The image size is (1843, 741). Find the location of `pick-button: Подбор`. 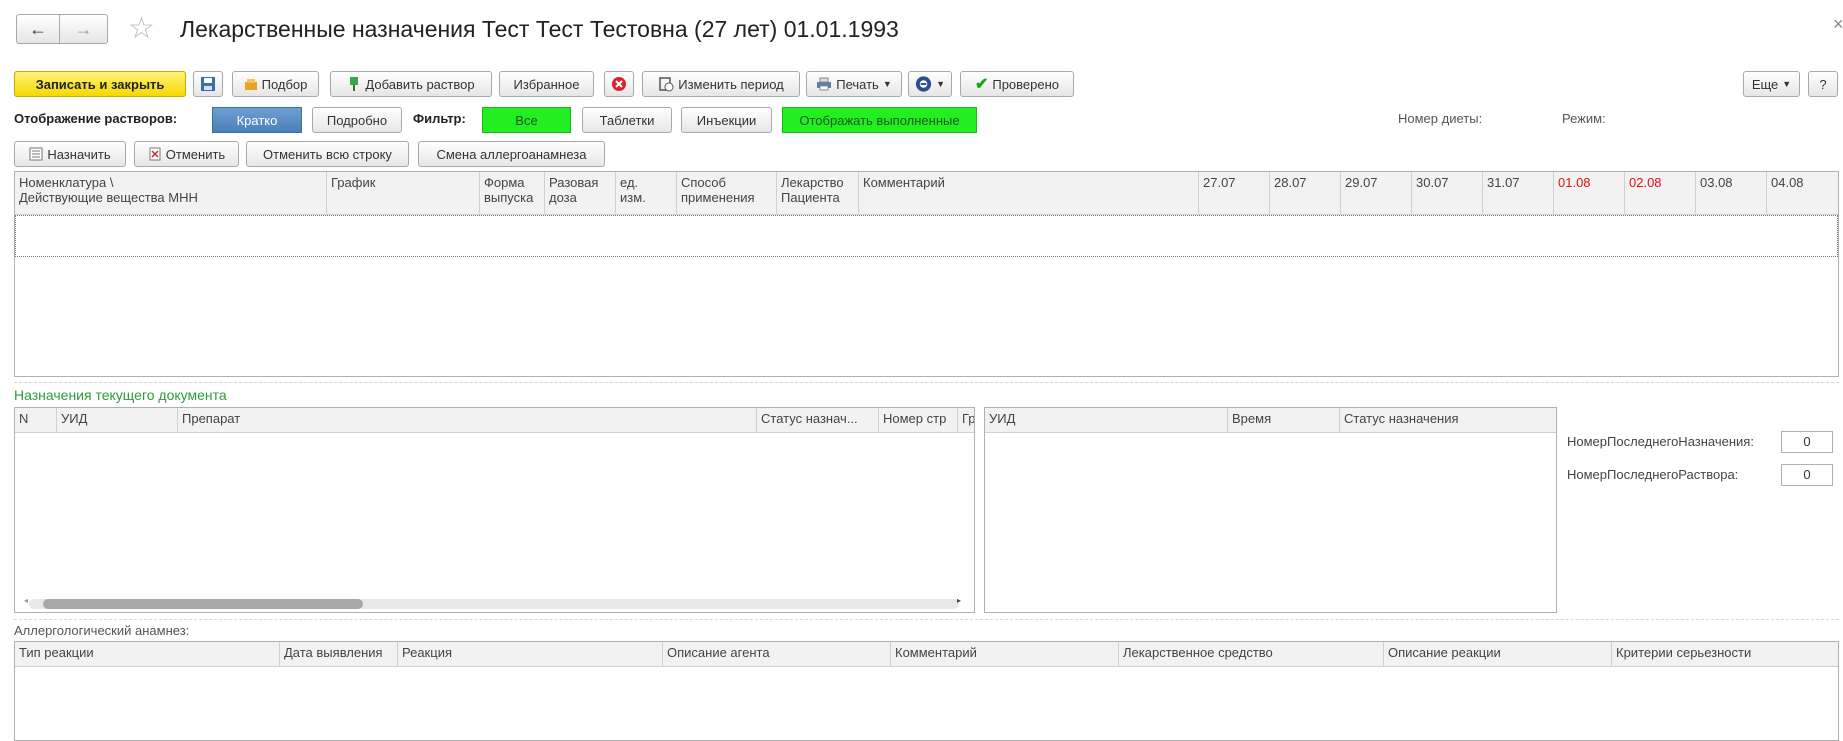

pick-button: Подбор is located at coordinates (275, 84).